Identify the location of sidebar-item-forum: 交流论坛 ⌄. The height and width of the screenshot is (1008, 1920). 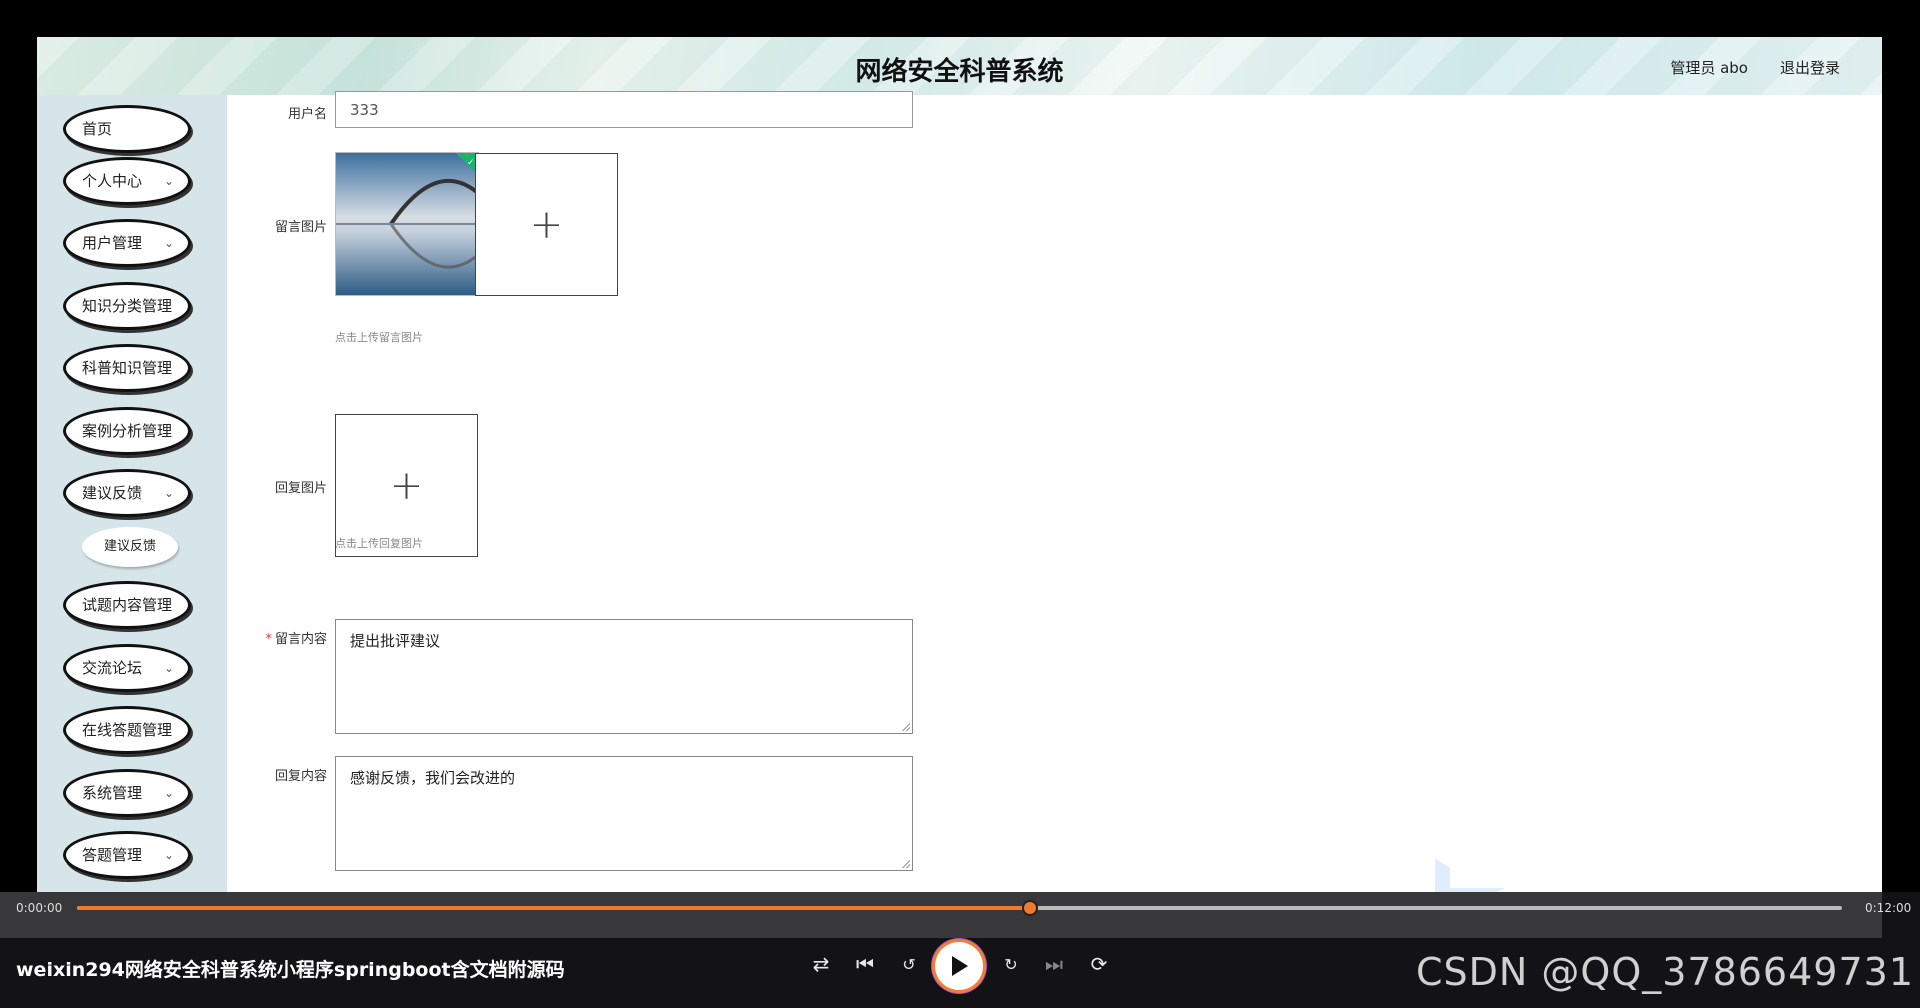
(127, 668).